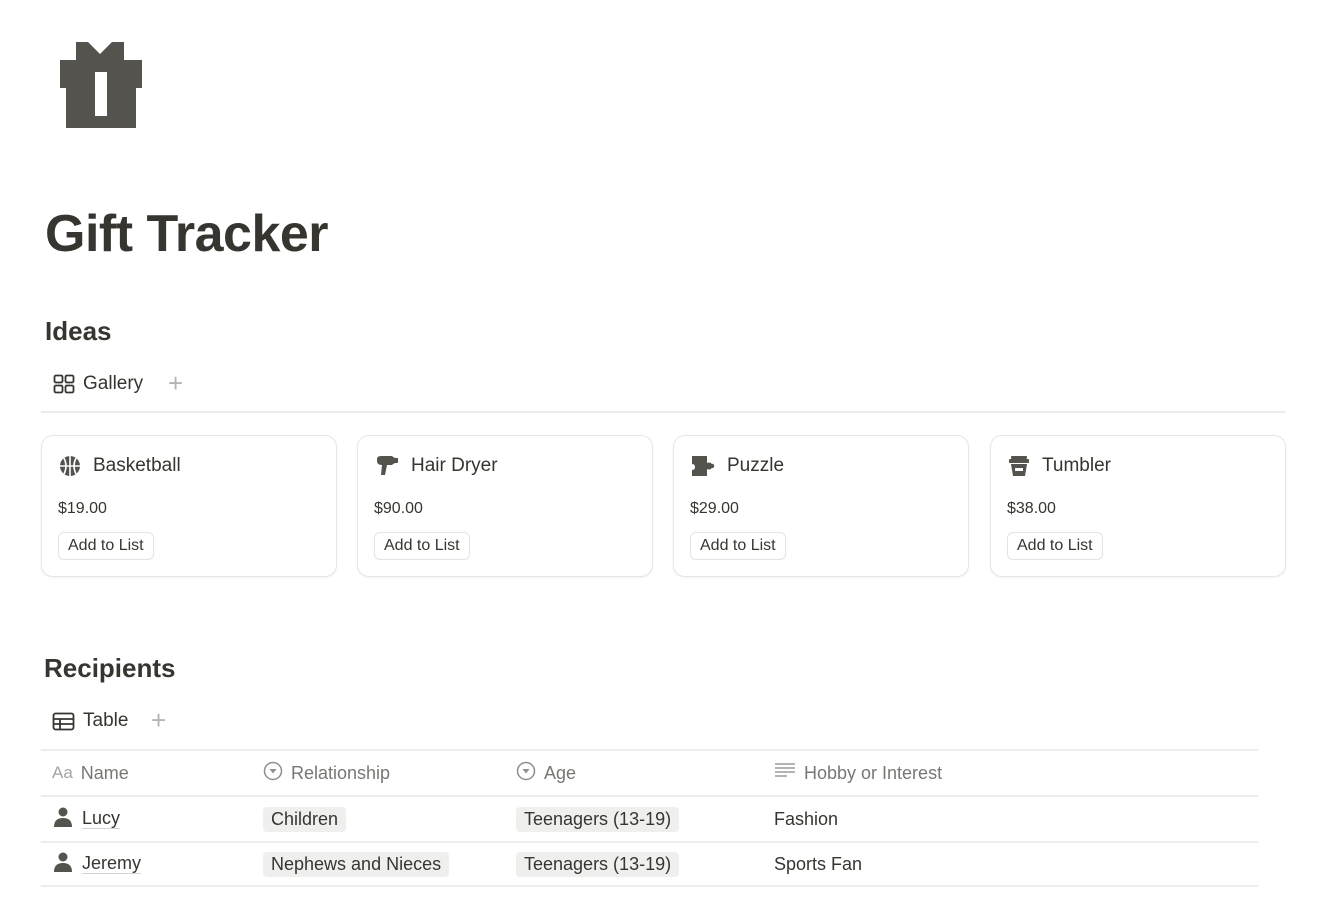 Image resolution: width=1327 pixels, height=921 pixels. What do you see at coordinates (70, 466) in the screenshot?
I see `basketball-icon` at bounding box center [70, 466].